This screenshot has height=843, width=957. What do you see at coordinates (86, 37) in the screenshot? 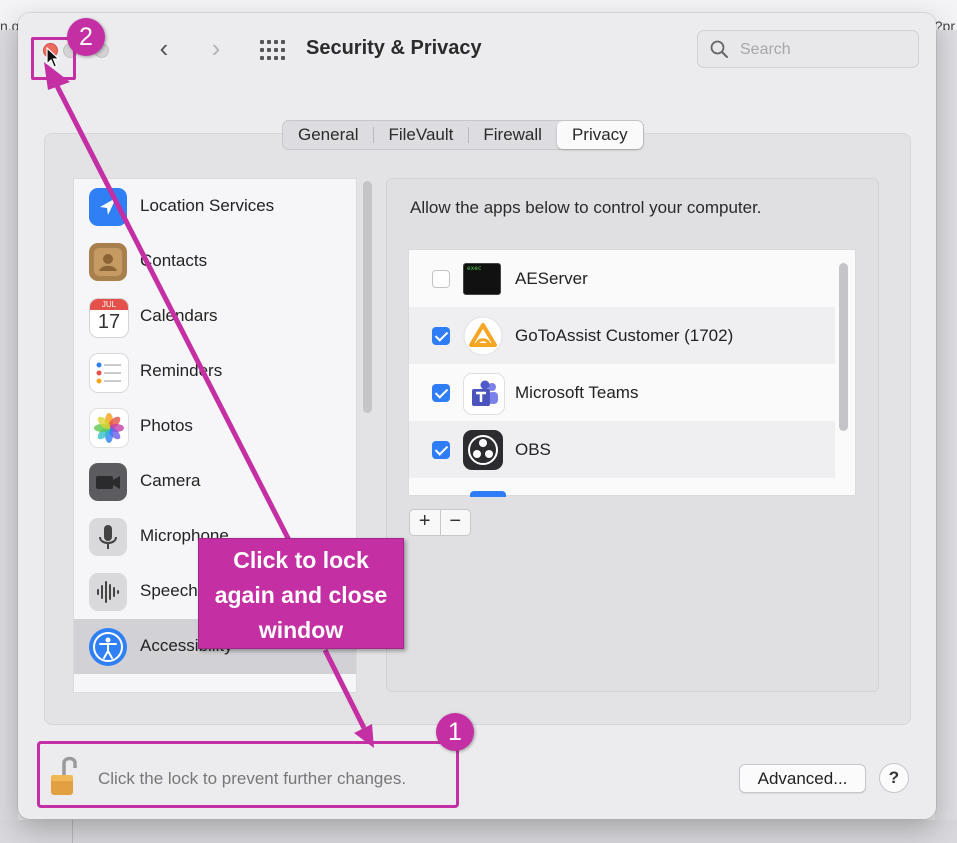
I see `step-badge-2: 2` at bounding box center [86, 37].